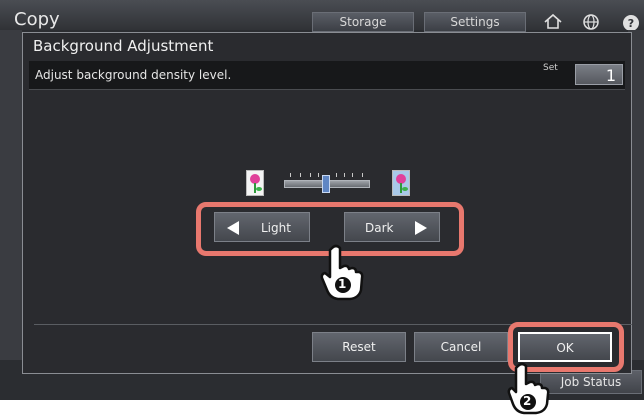  What do you see at coordinates (550, 68) in the screenshot?
I see `set-label: Set` at bounding box center [550, 68].